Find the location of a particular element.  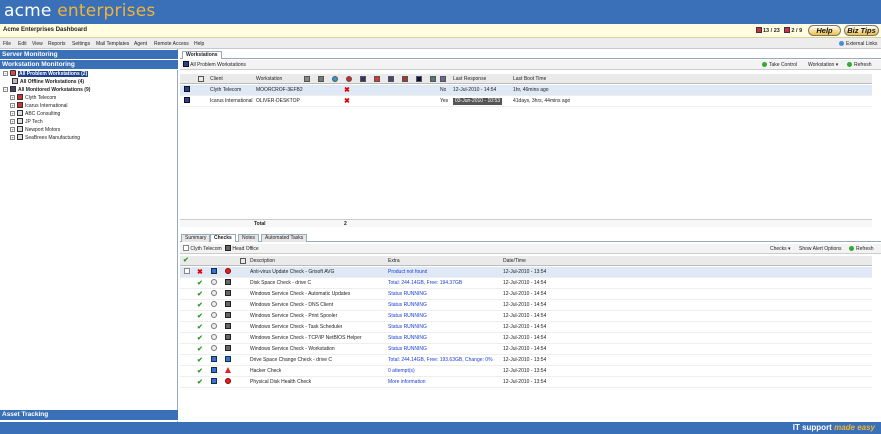

tree-node-all-problem: − All Problem Workstations (2) is located at coordinates (46, 74).